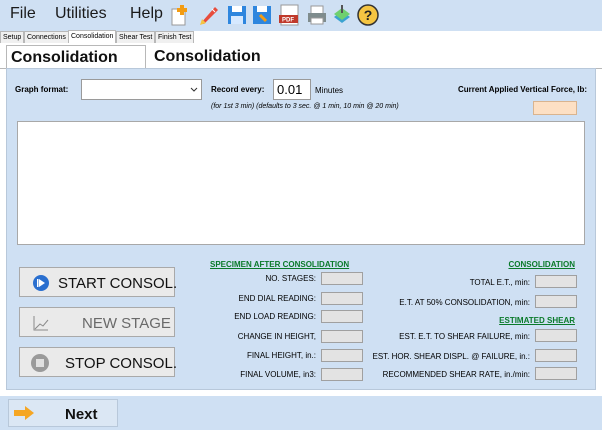 The image size is (602, 430). What do you see at coordinates (63, 413) in the screenshot?
I see `next-button: Next` at bounding box center [63, 413].